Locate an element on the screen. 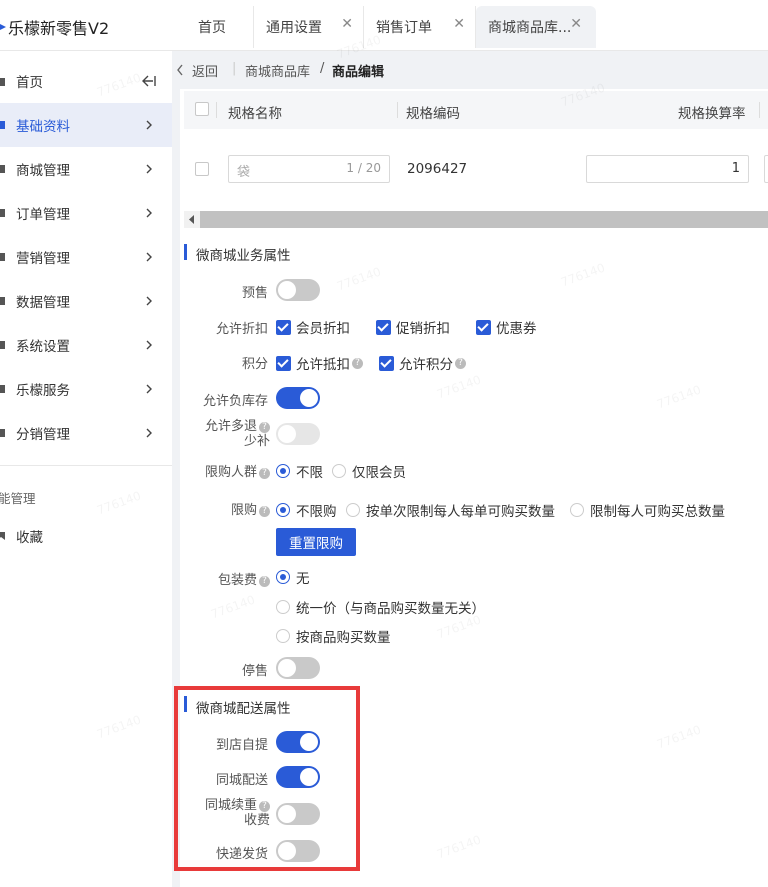  row-checkbox is located at coordinates (202, 169).